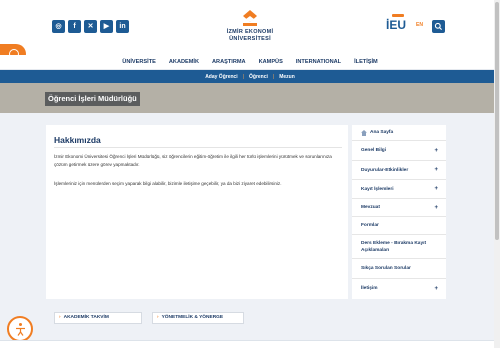 Image resolution: width=500 pixels, height=348 pixels. I want to click on academic-calendar-button: › AKADEMİK TAKVİM, so click(98, 318).